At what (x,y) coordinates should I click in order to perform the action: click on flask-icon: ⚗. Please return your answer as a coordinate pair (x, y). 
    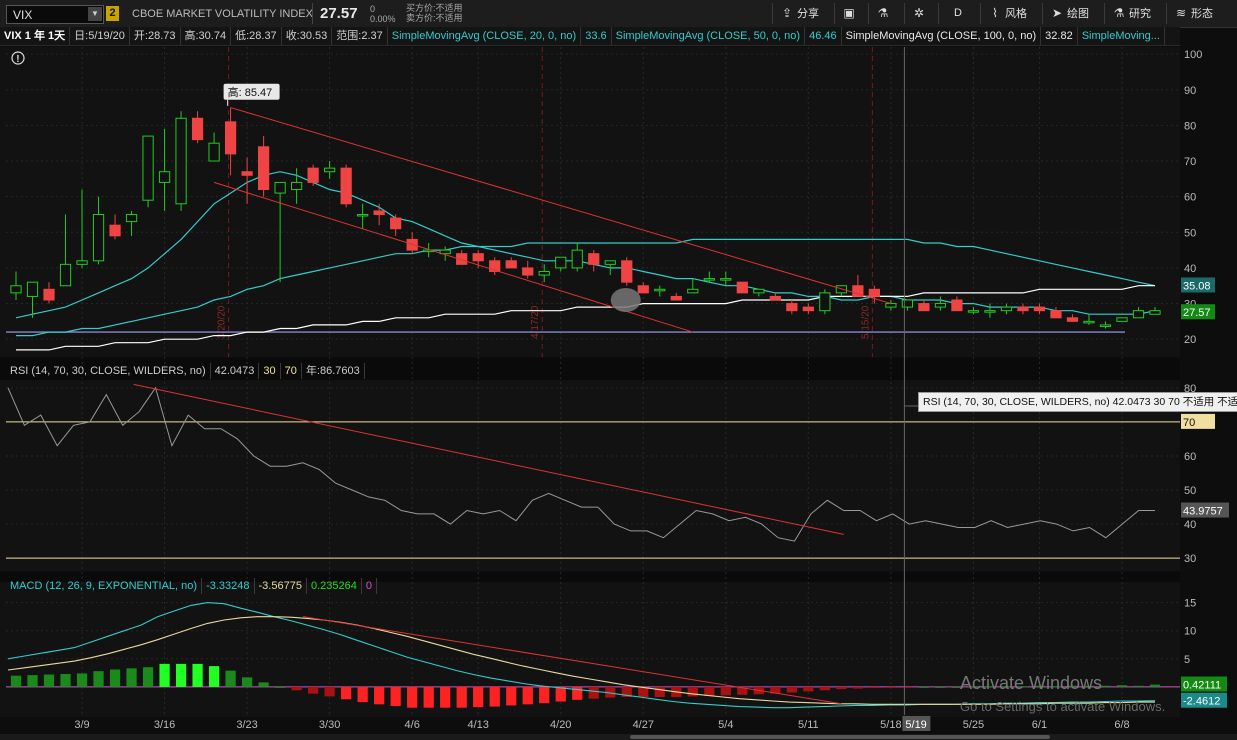
    Looking at the image, I should click on (883, 13).